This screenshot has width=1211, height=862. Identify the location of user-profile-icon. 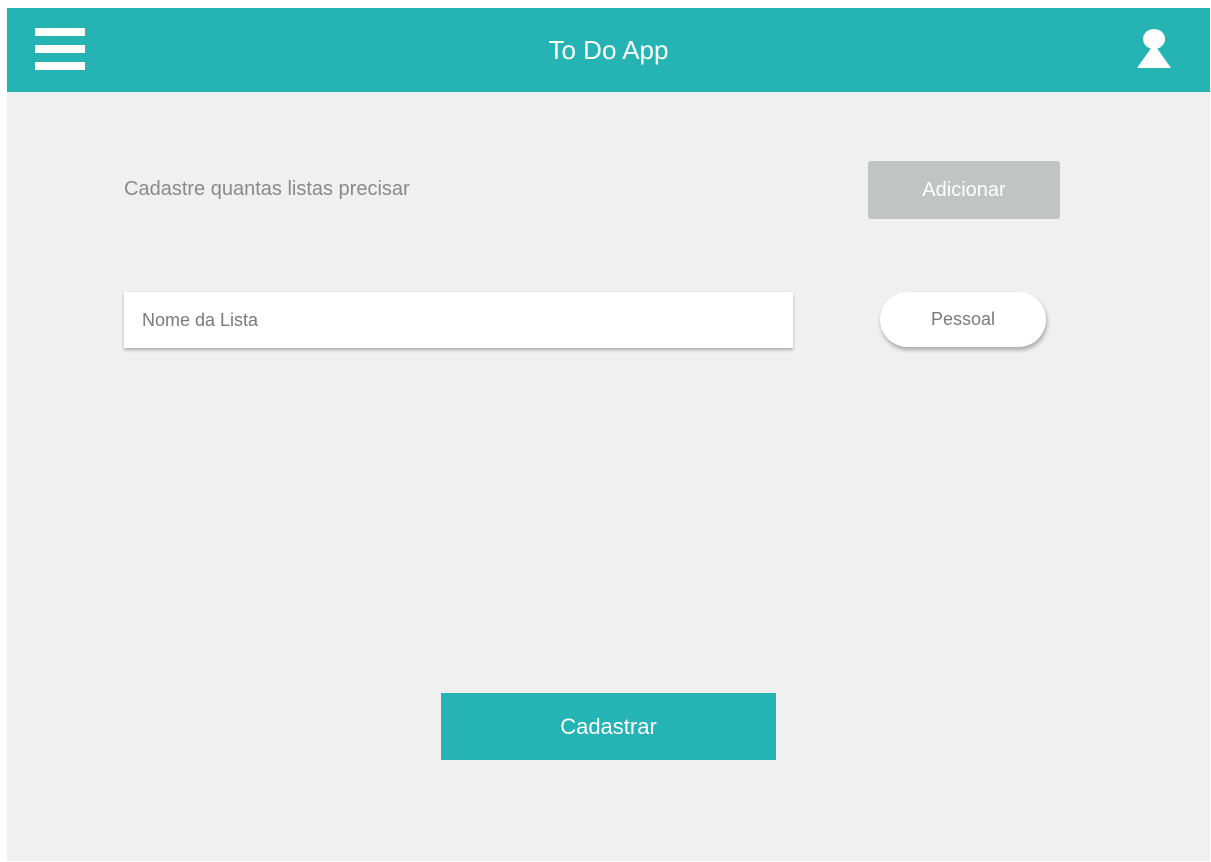
(1154, 50).